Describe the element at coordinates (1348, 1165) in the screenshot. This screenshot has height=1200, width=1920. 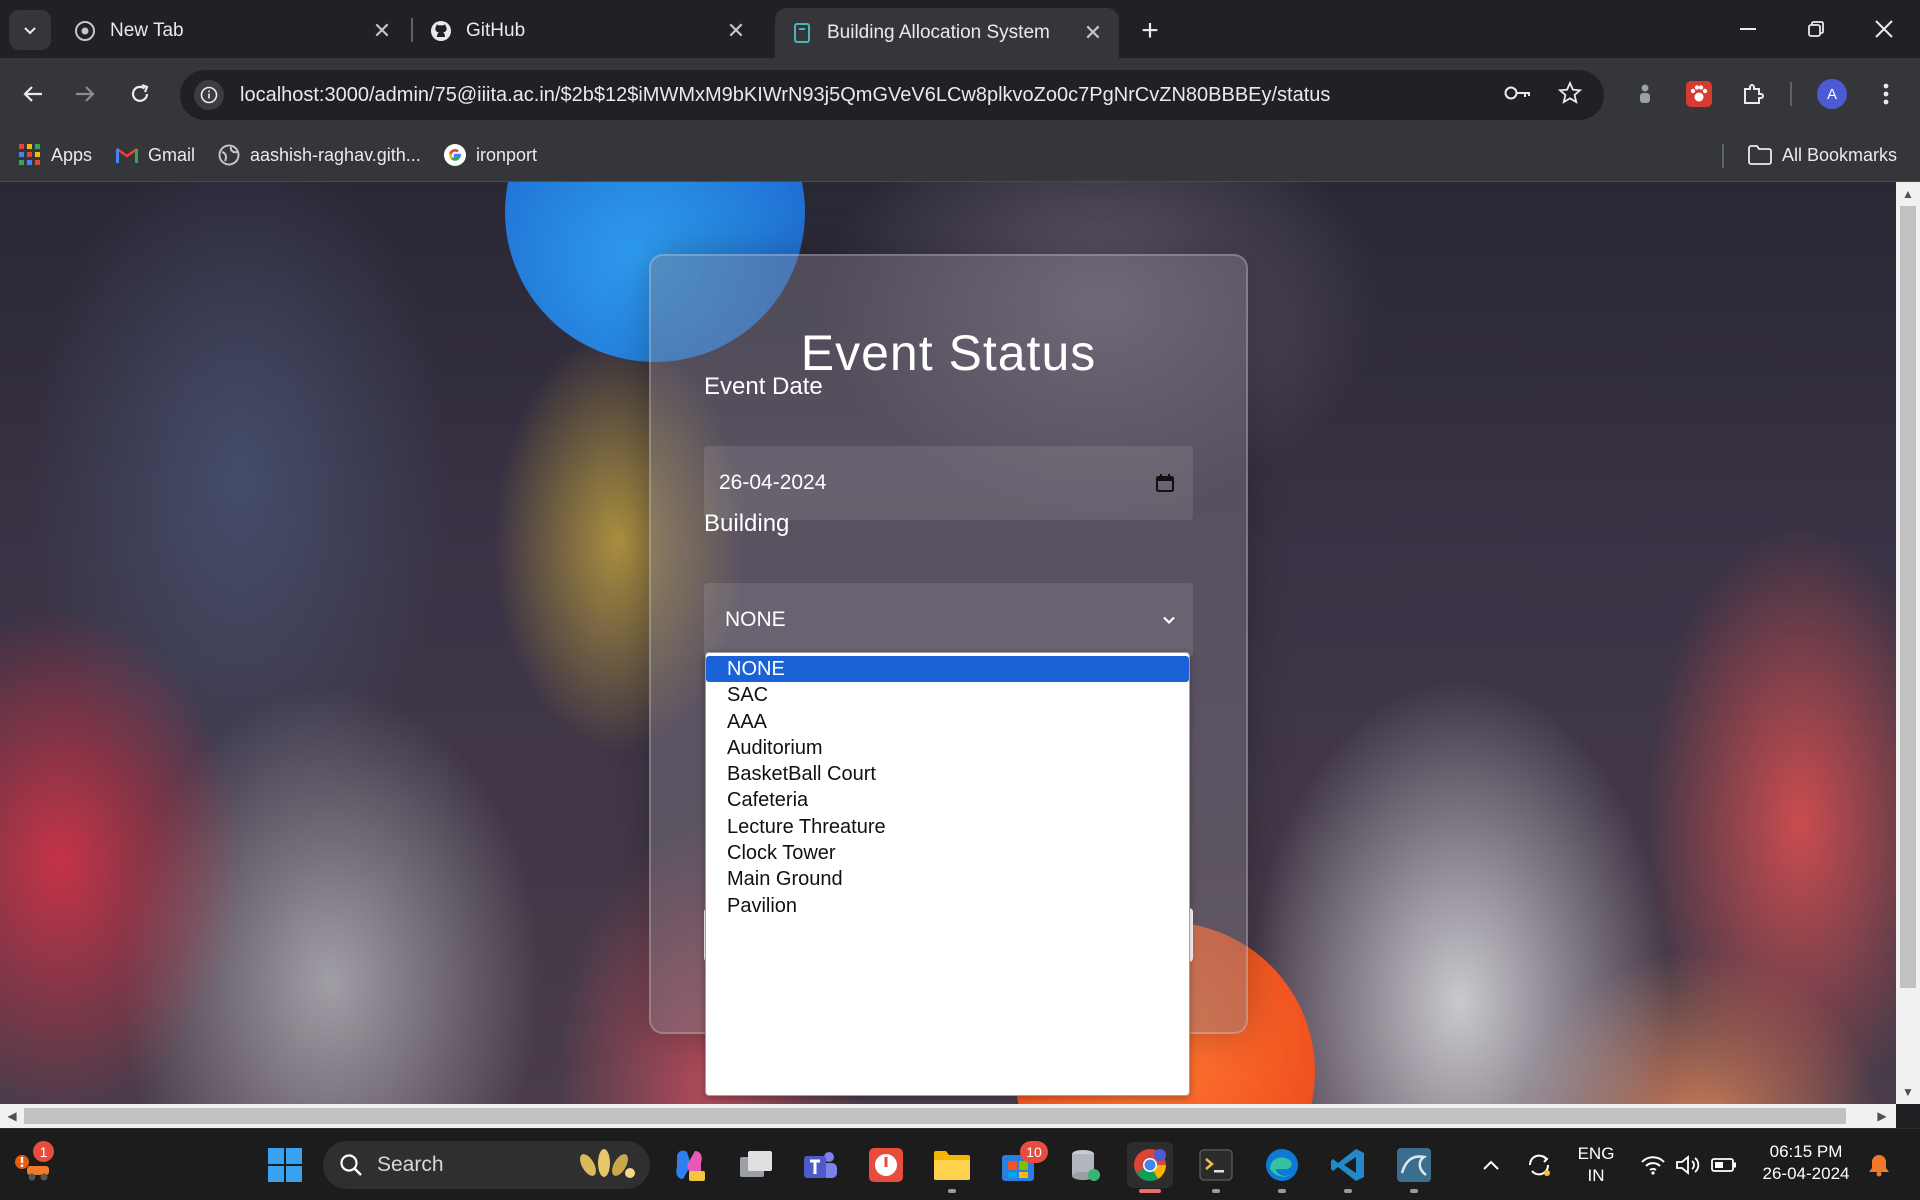
I see `vscode-icon` at that location.